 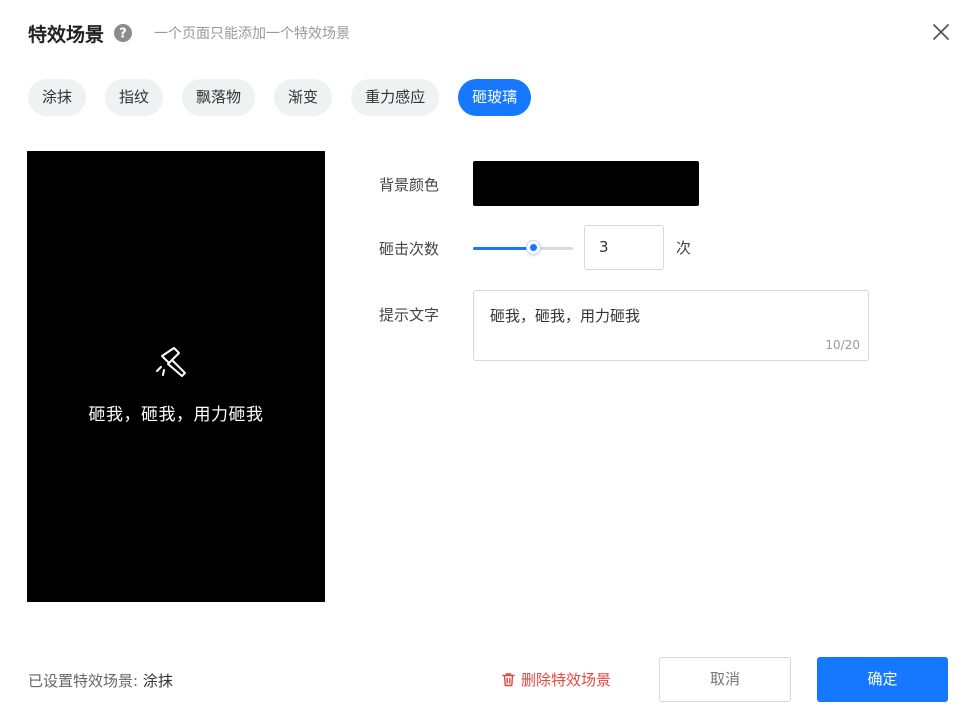 I want to click on hits-slider, so click(x=523, y=248).